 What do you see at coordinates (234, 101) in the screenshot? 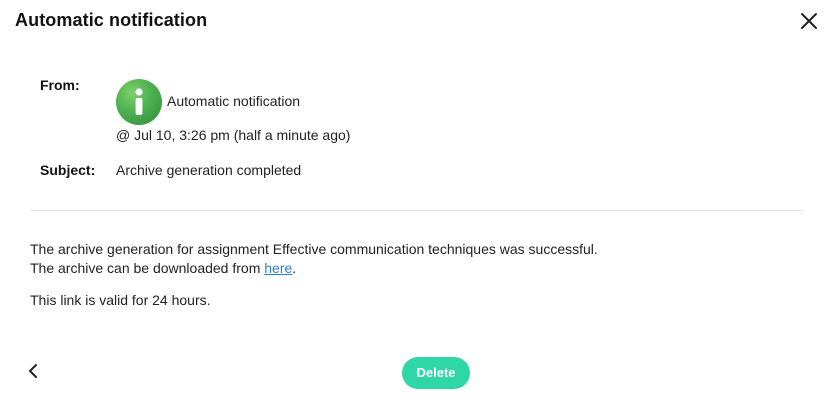
I see `sender-name: Automatic notification` at bounding box center [234, 101].